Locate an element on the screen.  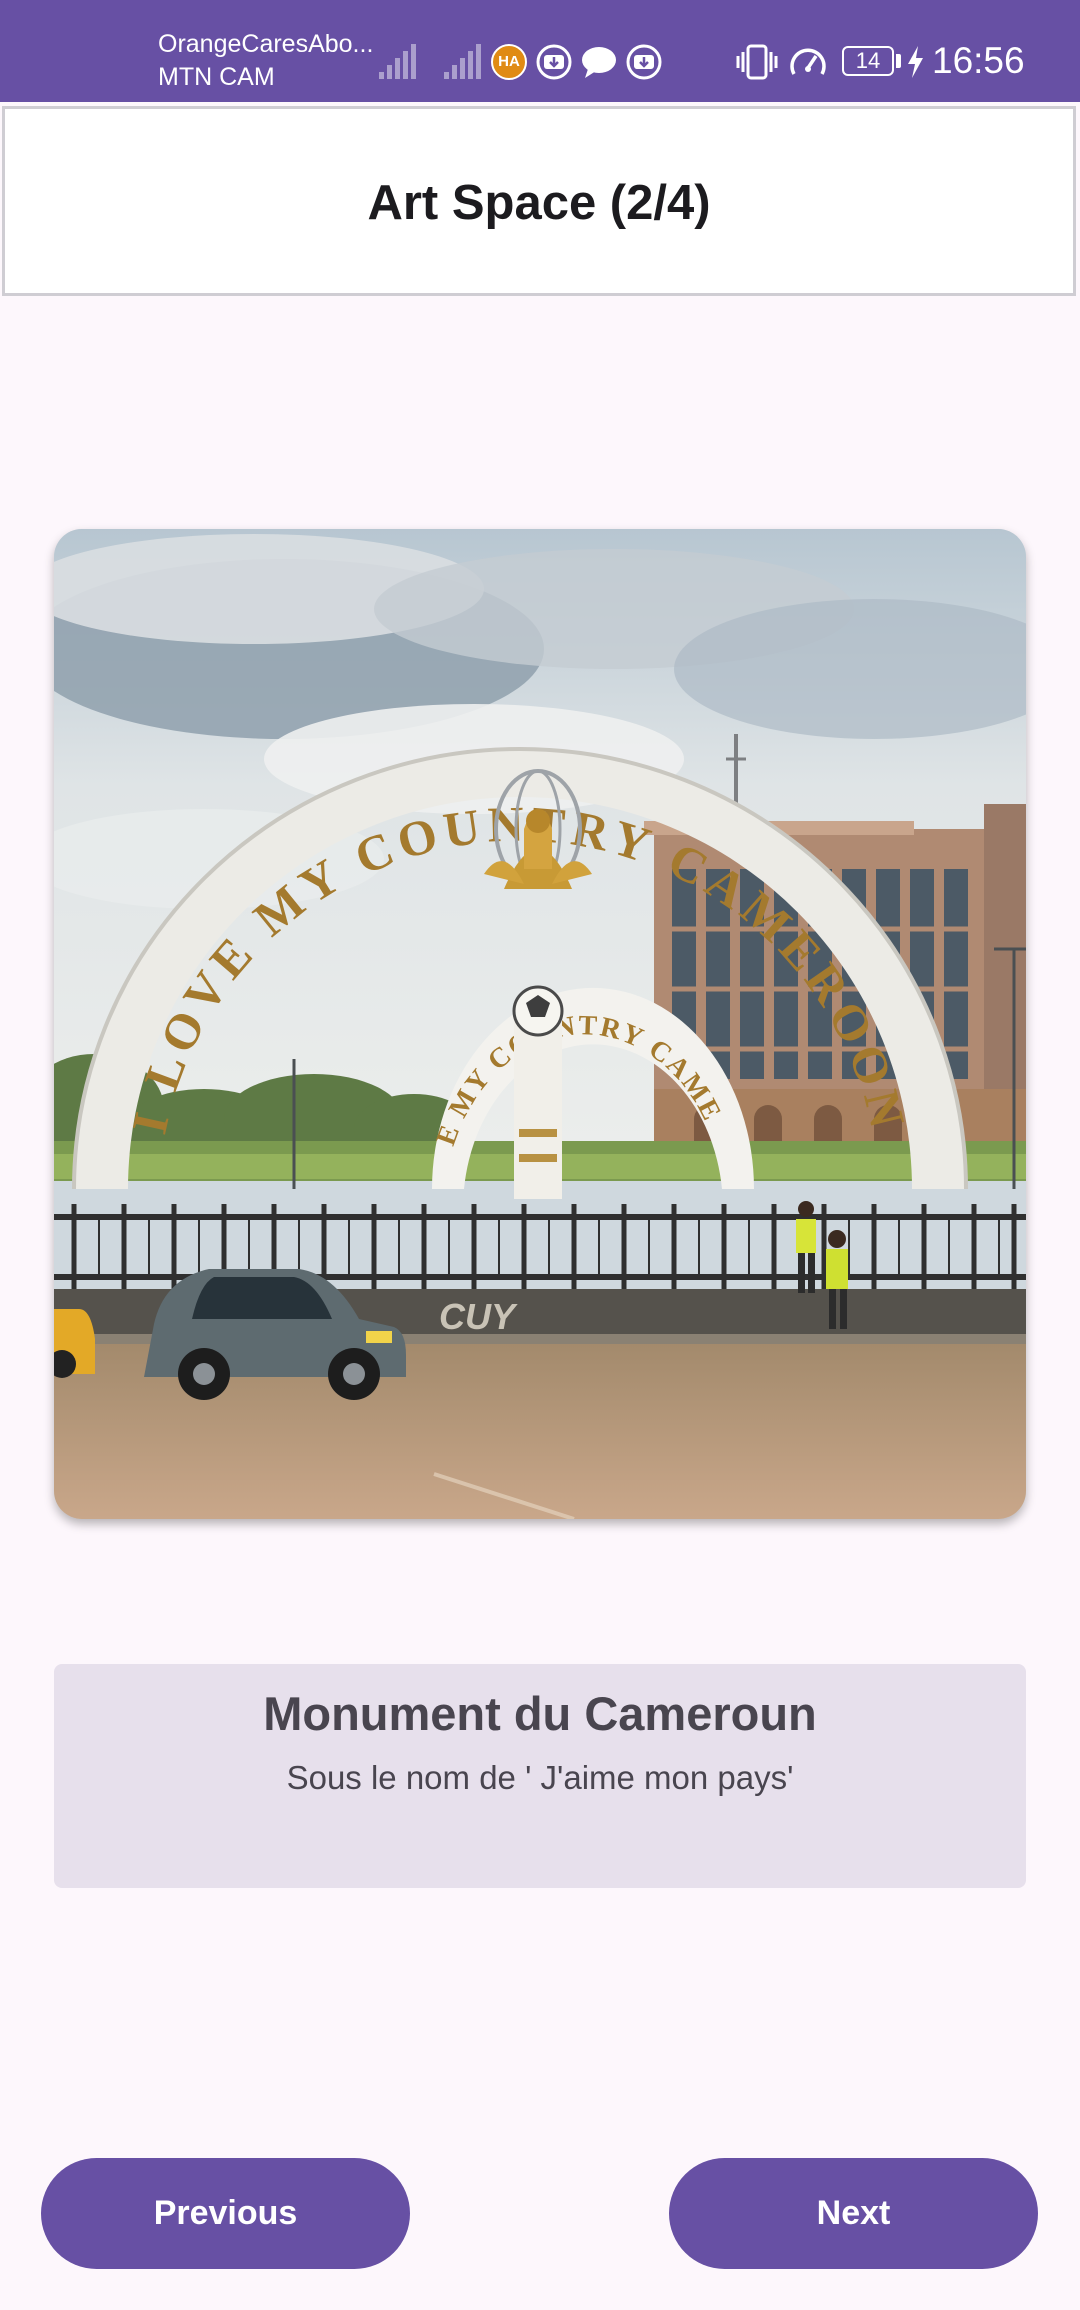
status-time: 16:56 is located at coordinates (978, 60).